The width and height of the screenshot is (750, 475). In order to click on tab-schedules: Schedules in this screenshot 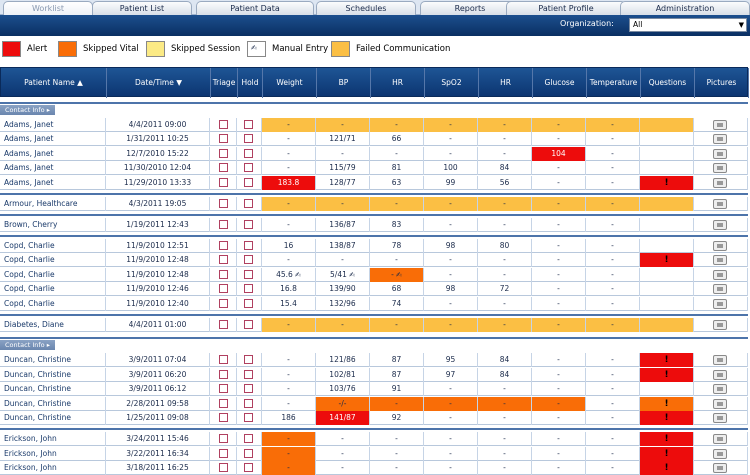, I will do `click(366, 8)`.